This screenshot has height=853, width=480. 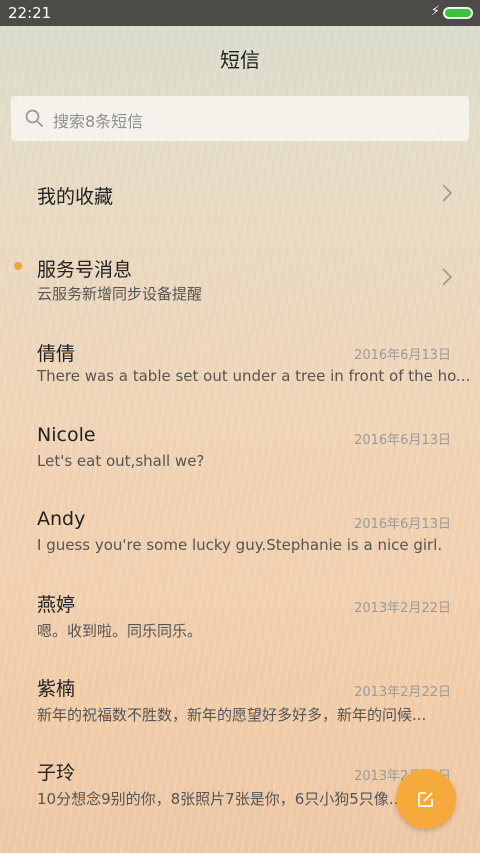 I want to click on compose-button, so click(x=426, y=799).